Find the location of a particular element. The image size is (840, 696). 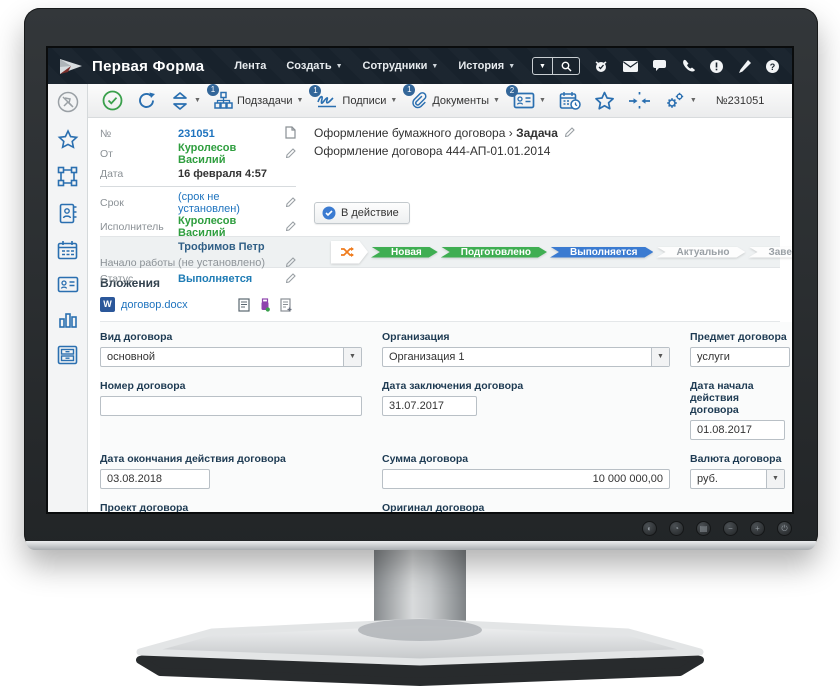

chat-icon is located at coordinates (660, 66).